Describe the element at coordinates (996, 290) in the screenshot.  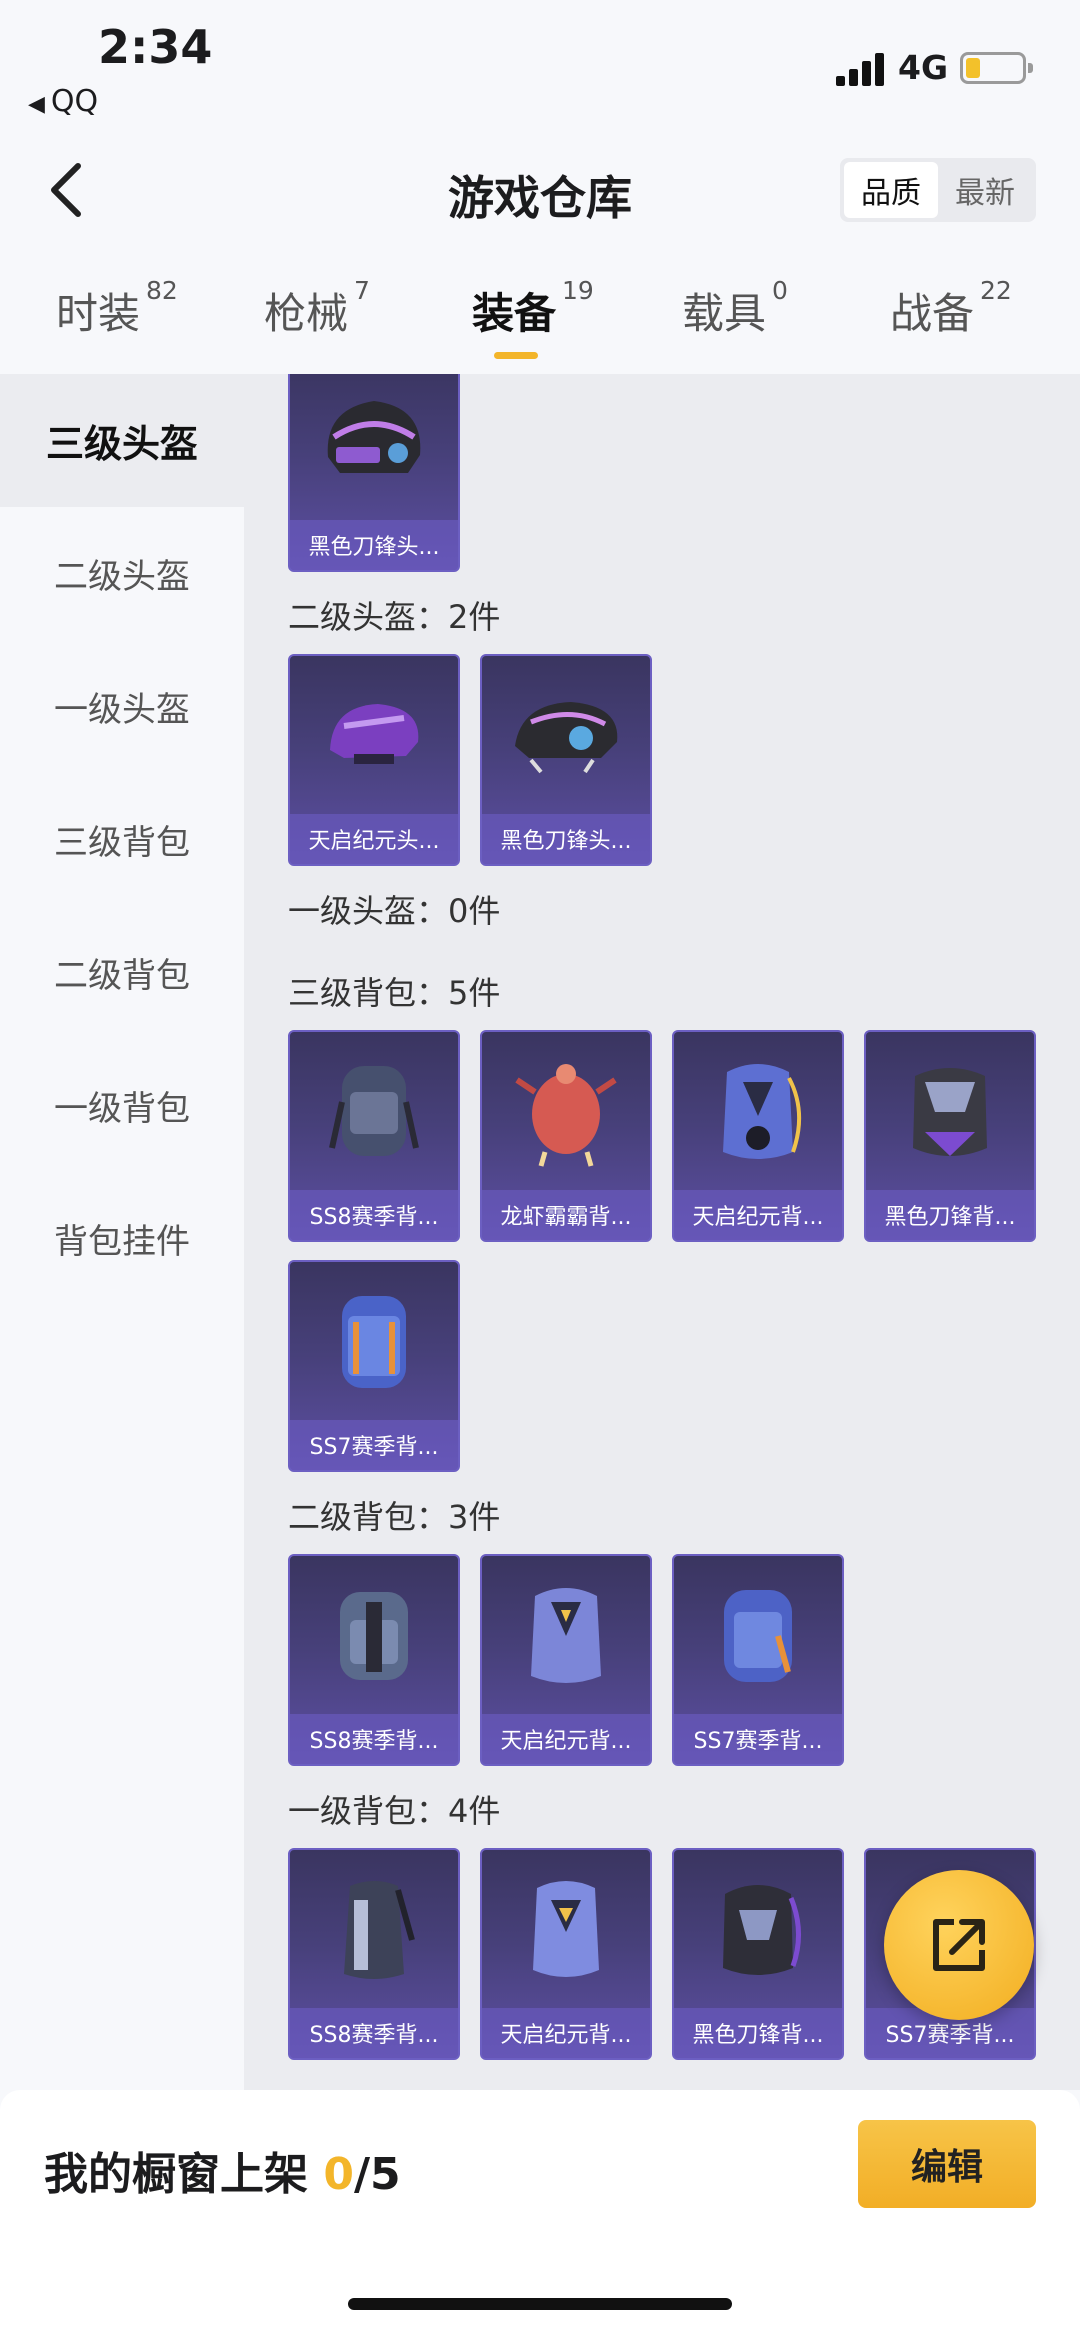
I see `tab-count: 22` at that location.